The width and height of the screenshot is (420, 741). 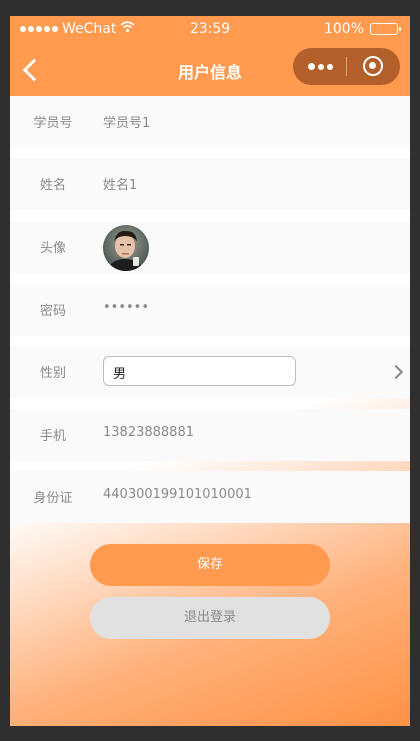 I want to click on menu-capsule, so click(x=346, y=66).